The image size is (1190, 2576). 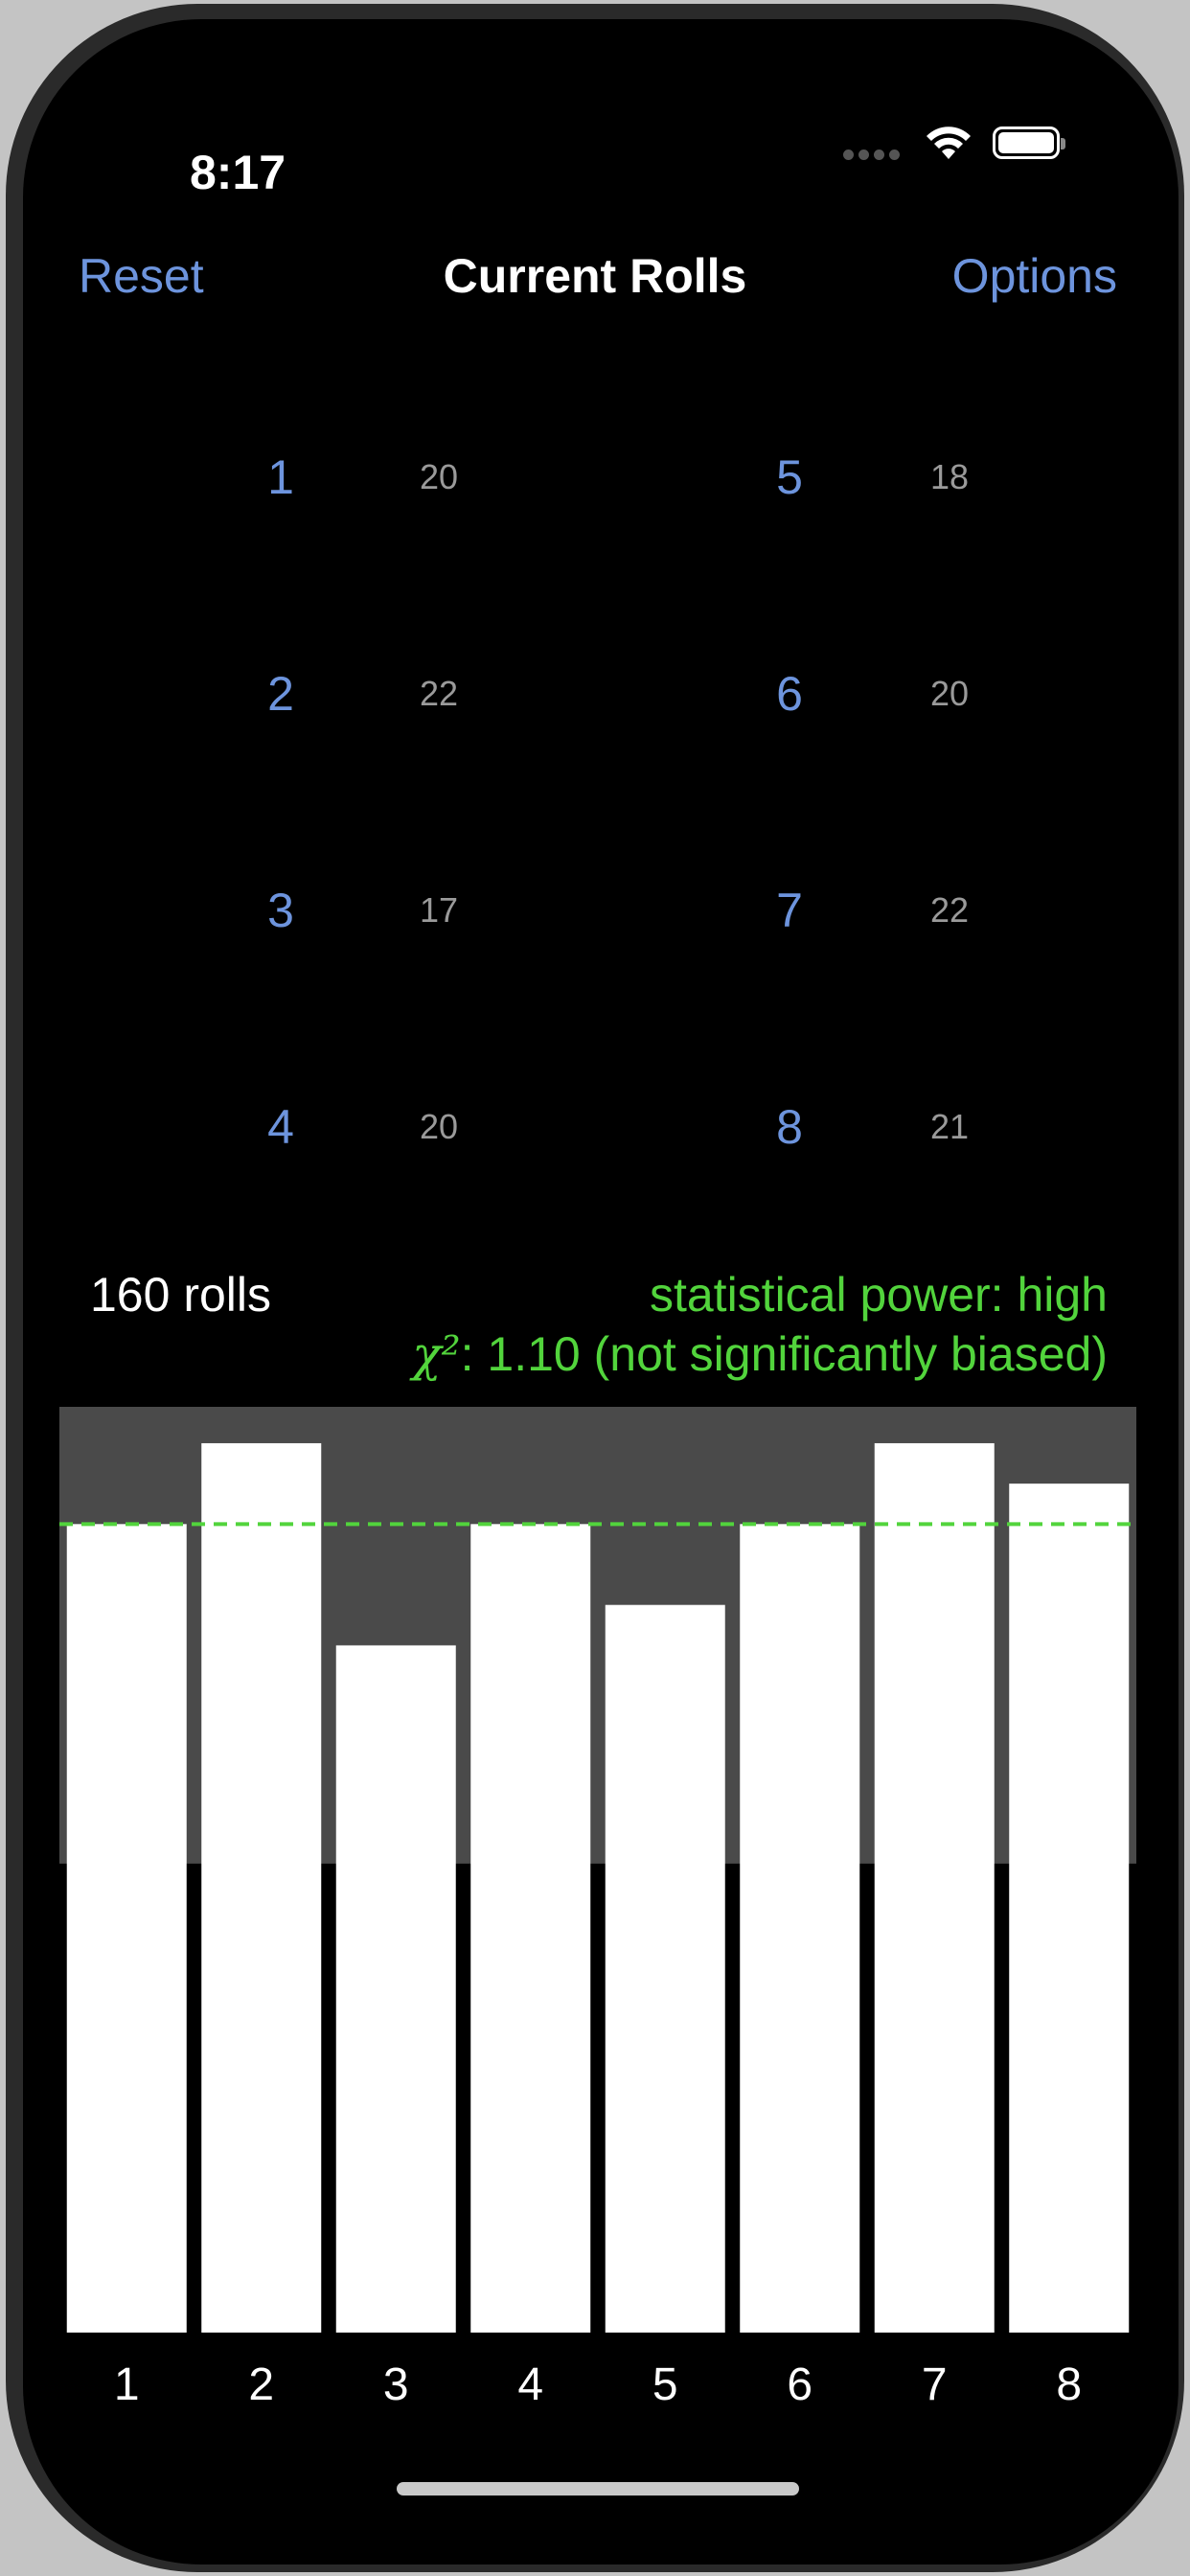 What do you see at coordinates (261, 2384) in the screenshot?
I see `x-tick-label: 2` at bounding box center [261, 2384].